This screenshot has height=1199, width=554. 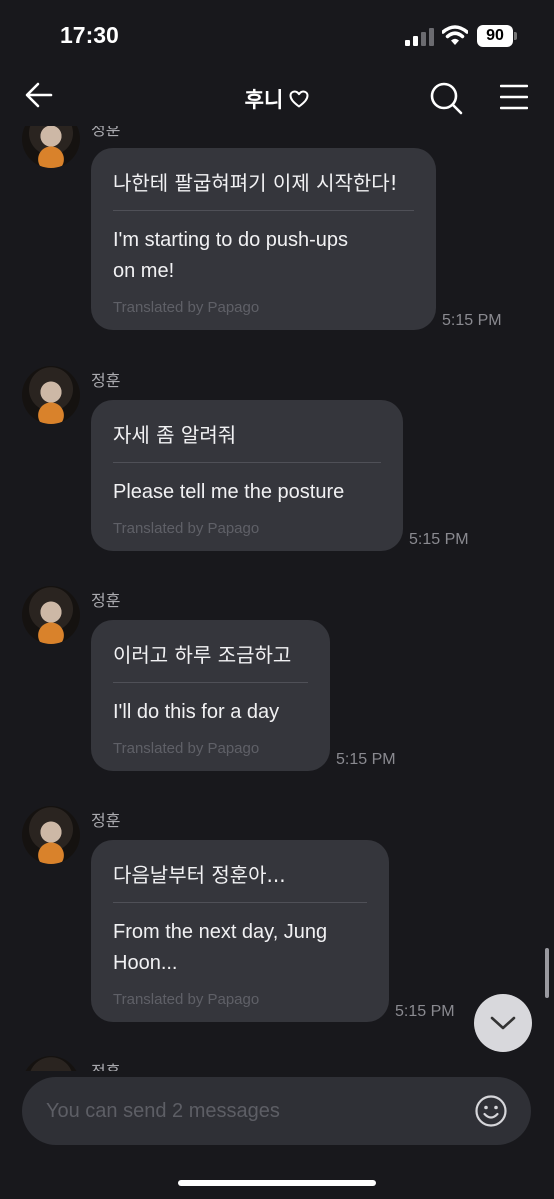 I want to click on message-input, so click(x=246, y=1111).